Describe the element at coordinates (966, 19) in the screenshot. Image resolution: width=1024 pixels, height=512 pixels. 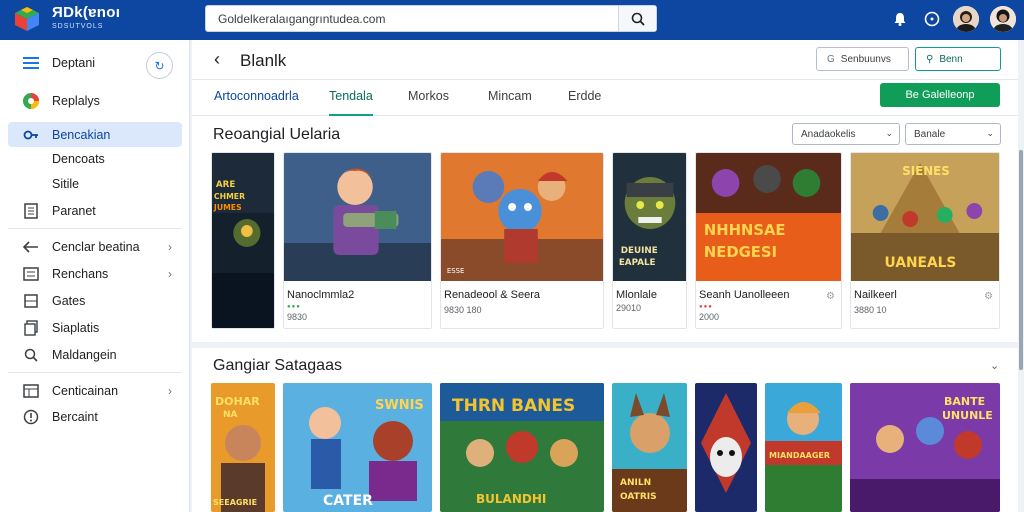
I see `avatar` at that location.